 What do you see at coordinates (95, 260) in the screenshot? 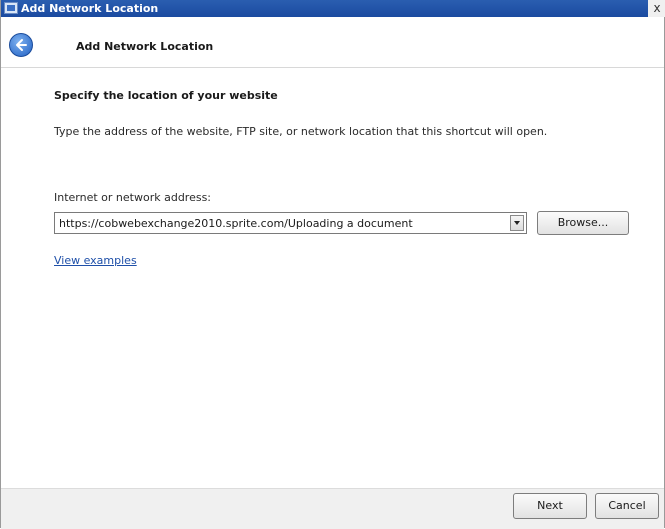
I see `view-examples-link: View examples` at bounding box center [95, 260].